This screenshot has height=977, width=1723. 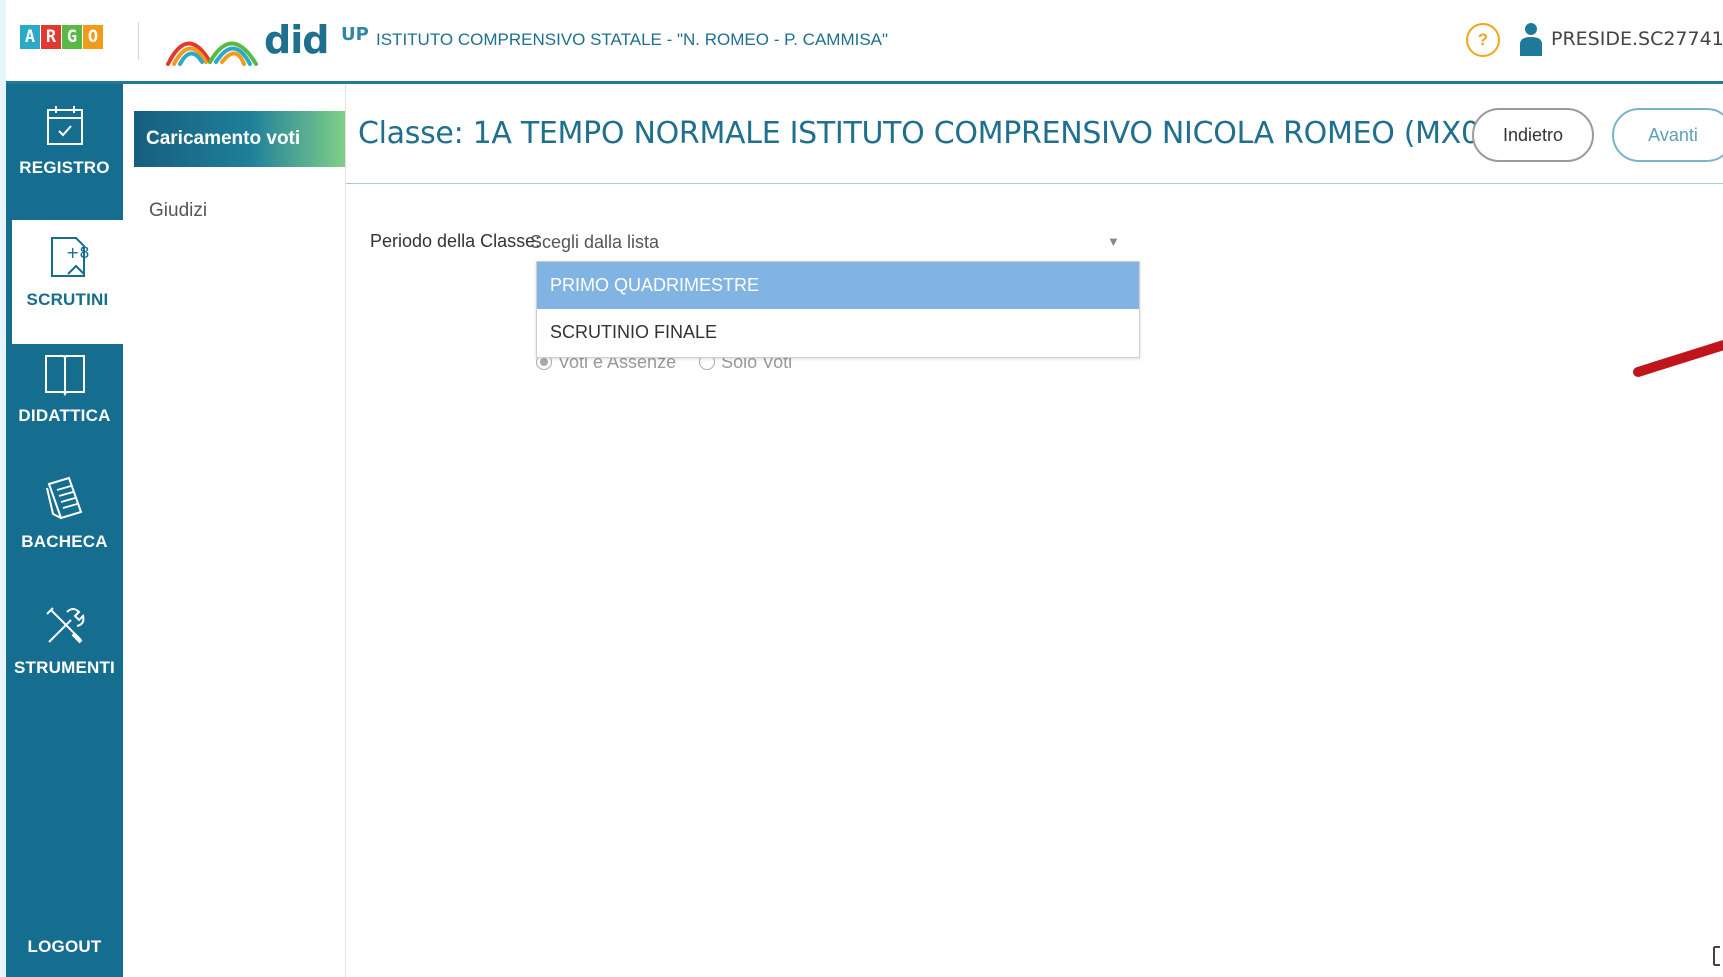 I want to click on argo-logo: A R G O, so click(x=61, y=37).